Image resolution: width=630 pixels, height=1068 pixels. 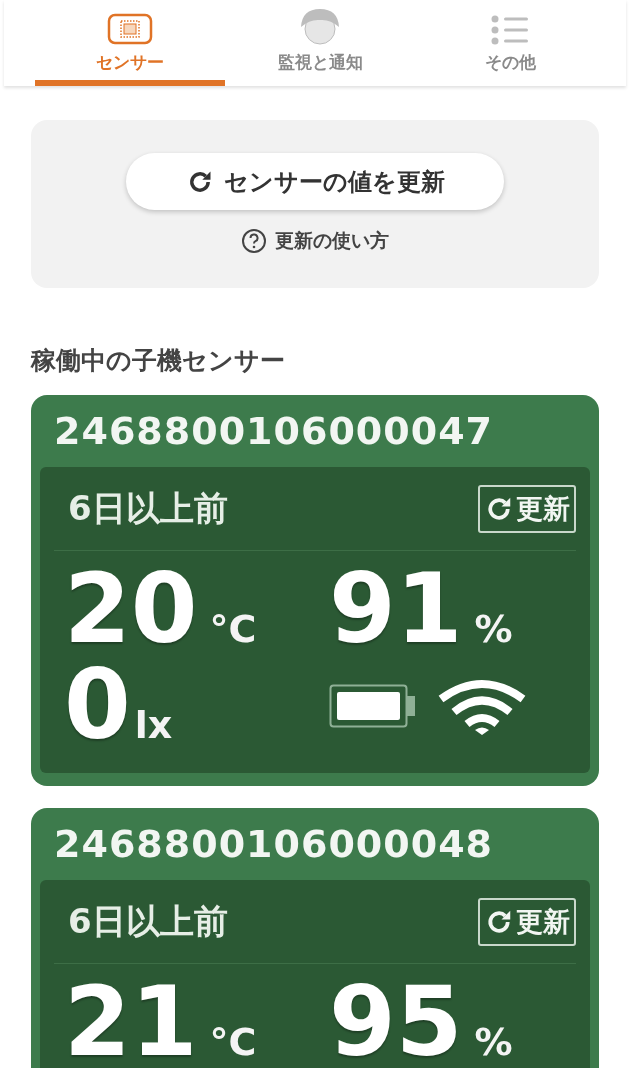 What do you see at coordinates (131, 609) in the screenshot?
I see `temperature-value: 20` at bounding box center [131, 609].